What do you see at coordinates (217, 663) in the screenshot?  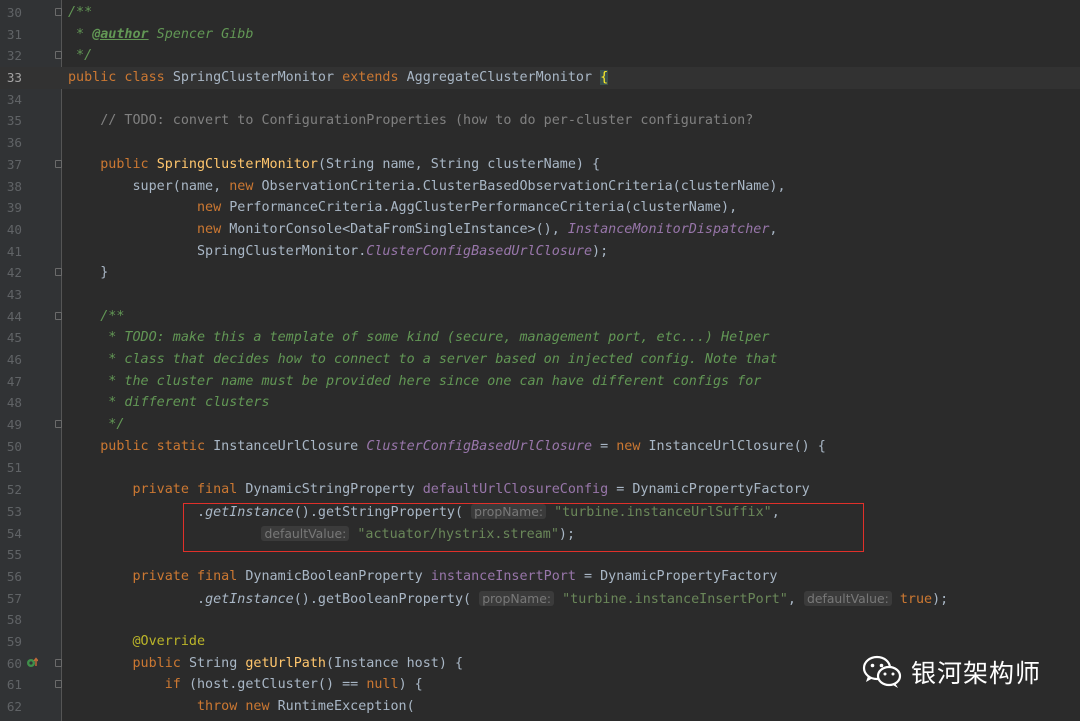 I see `type-name: String` at bounding box center [217, 663].